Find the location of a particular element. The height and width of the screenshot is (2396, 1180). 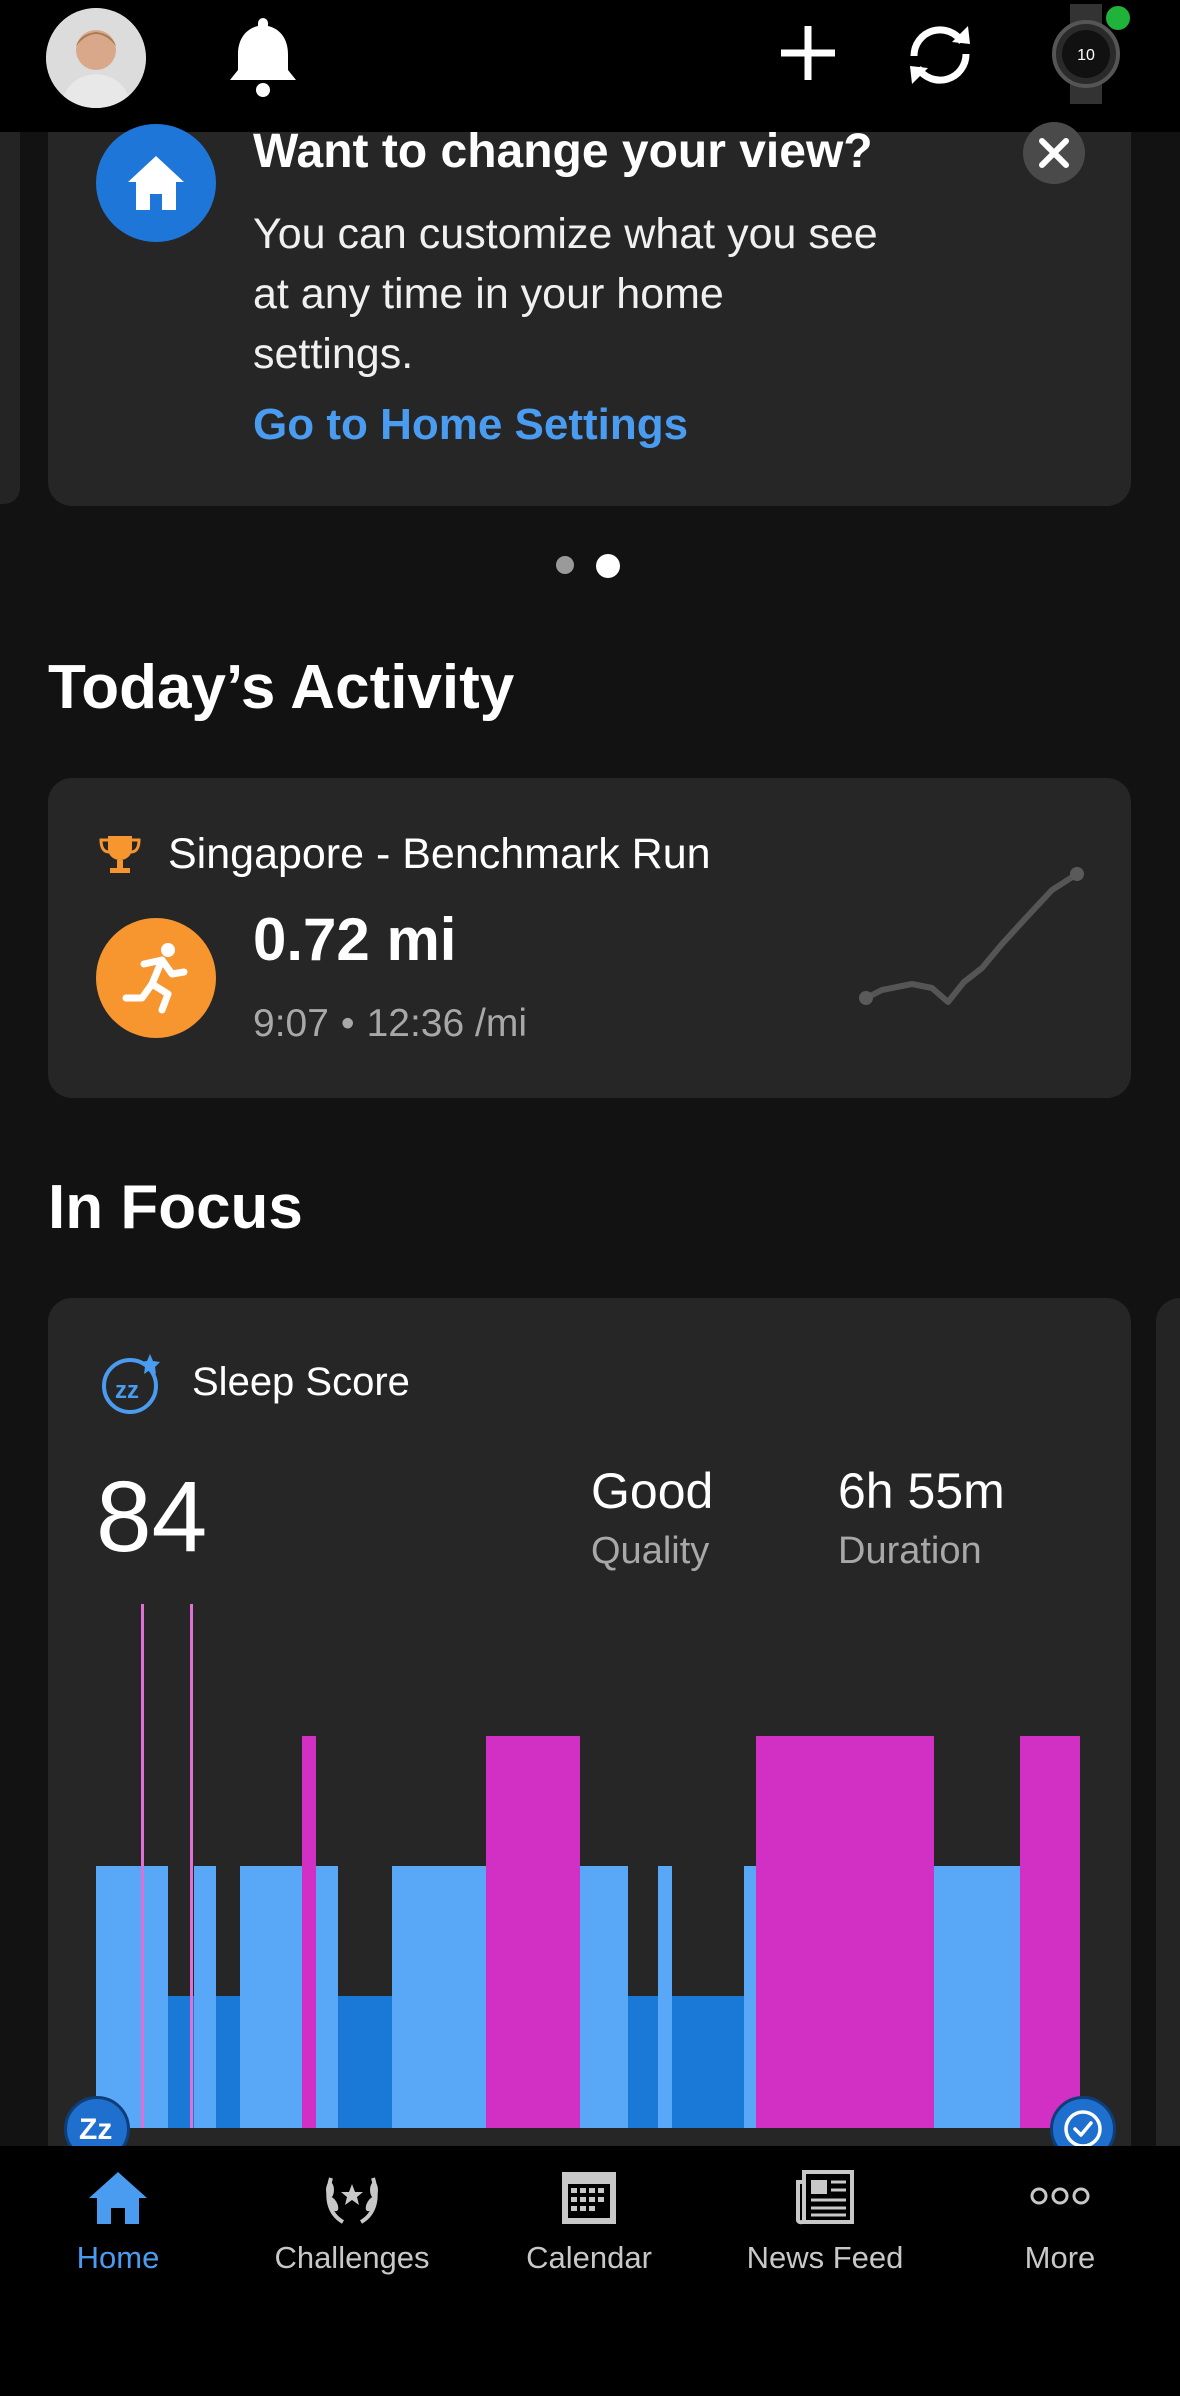

duration-stat: 6h 55m Duration is located at coordinates (921, 1517).